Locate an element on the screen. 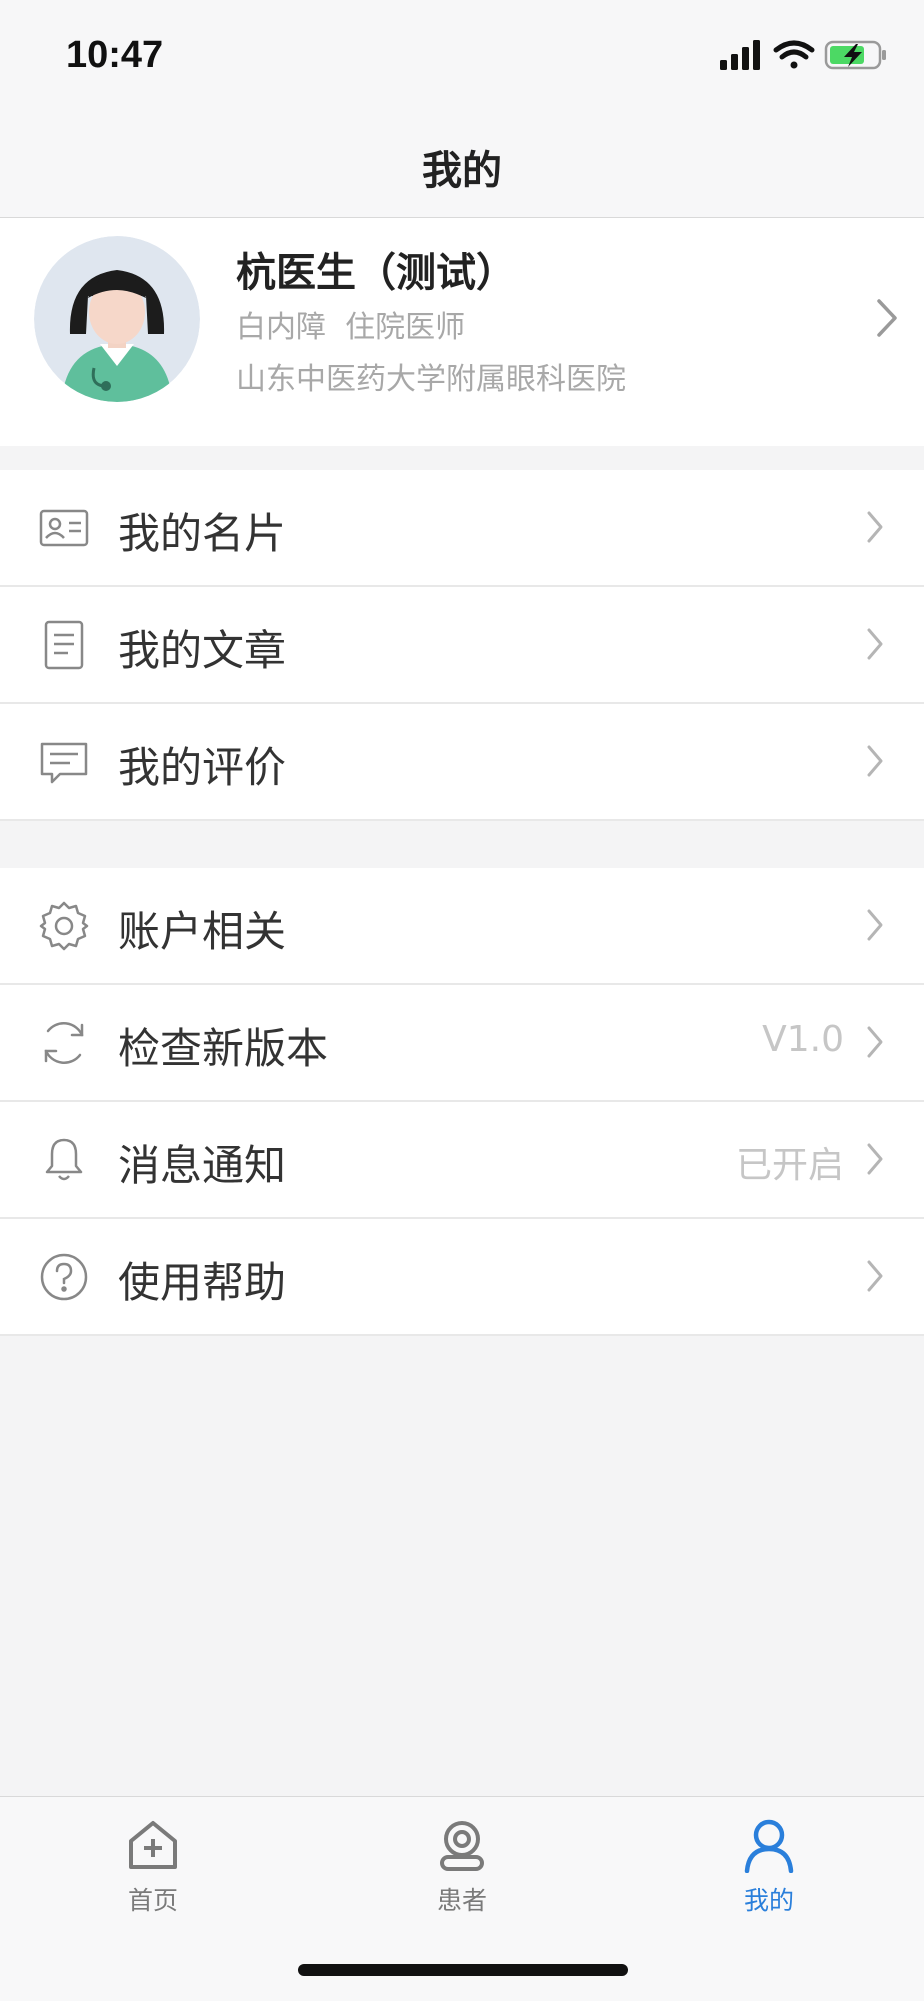  menu-item-label: 我的文章 is located at coordinates (202, 650).